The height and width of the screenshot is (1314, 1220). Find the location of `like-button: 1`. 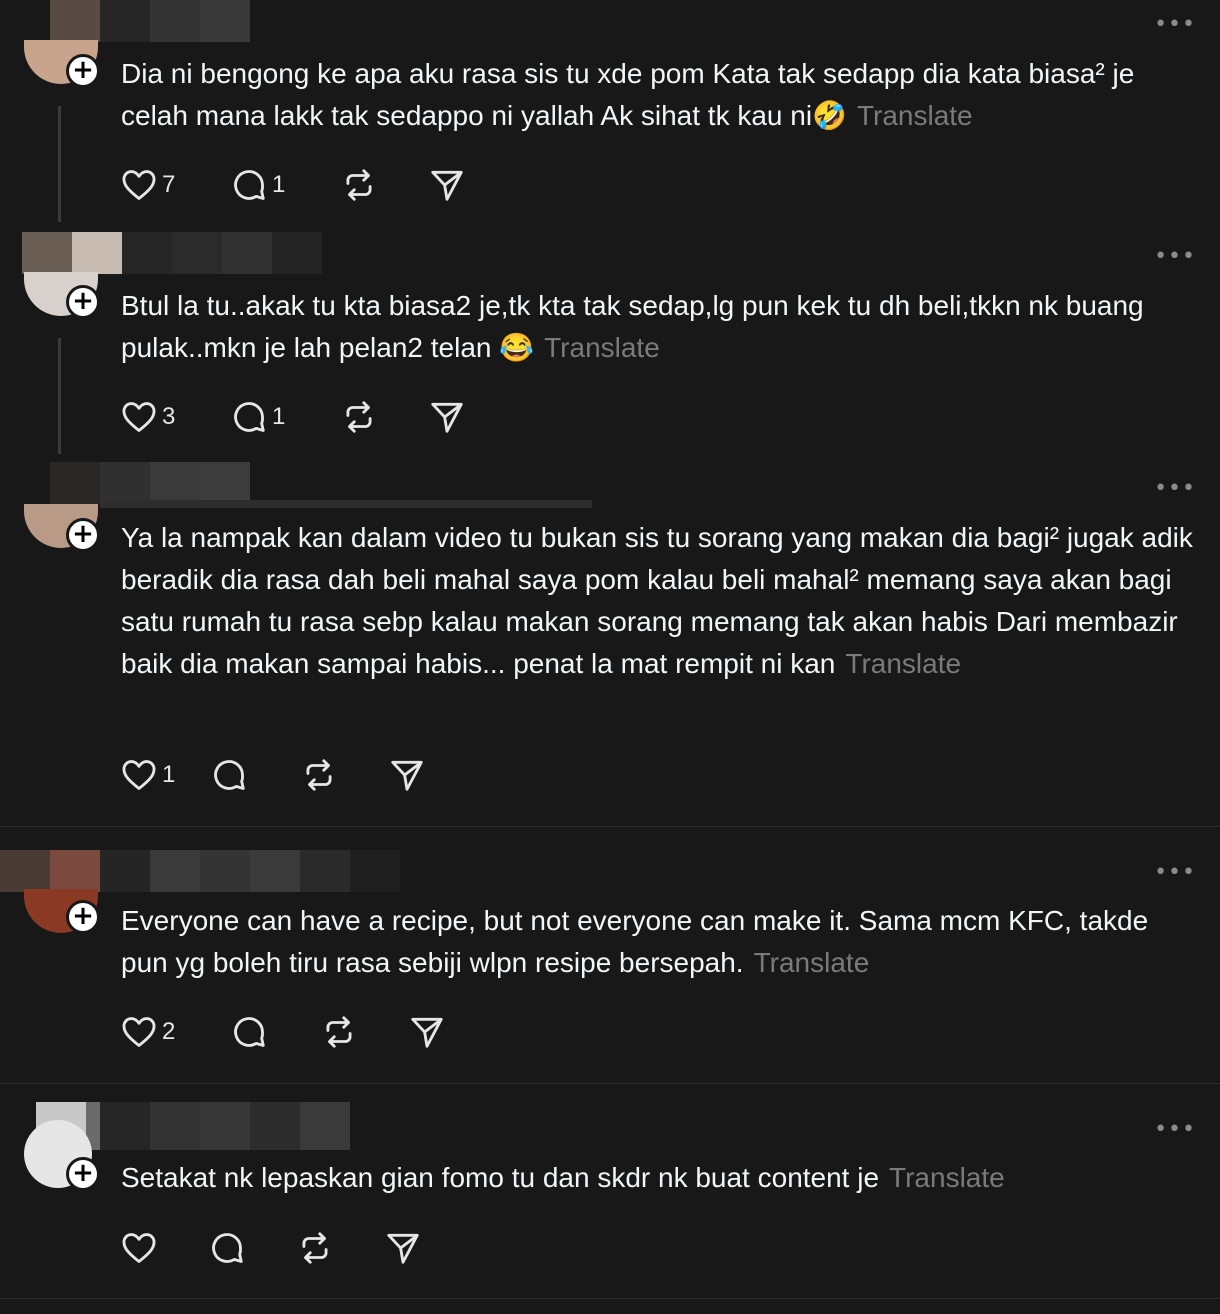

like-button: 1 is located at coordinates (165, 775).